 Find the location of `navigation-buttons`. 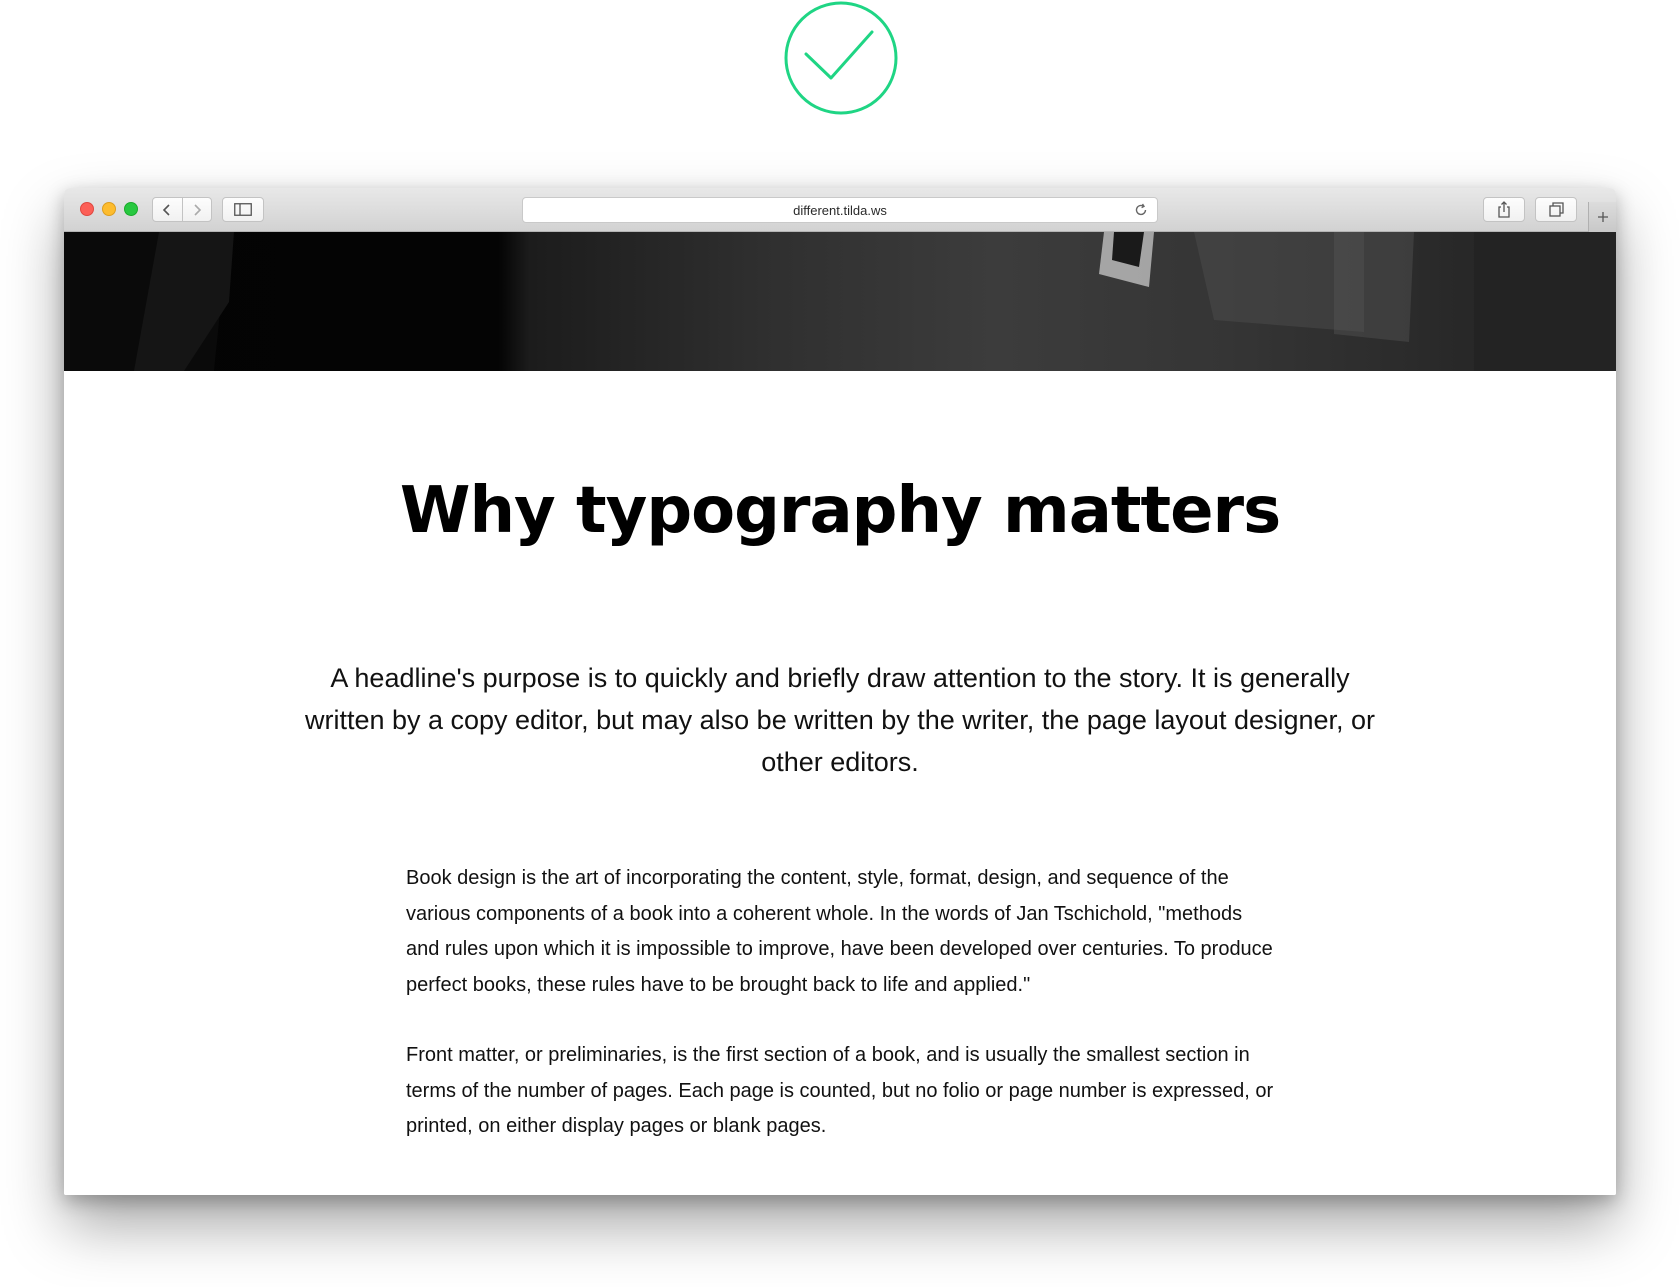

navigation-buttons is located at coordinates (182, 209).